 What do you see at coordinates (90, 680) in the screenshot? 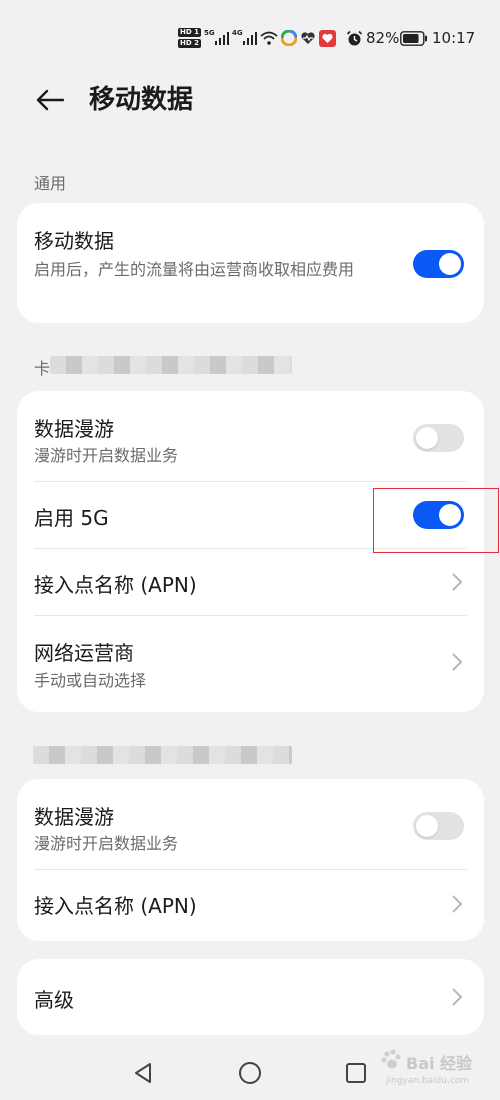
I see `network-operator-subtitle: 手动或自动选择` at bounding box center [90, 680].